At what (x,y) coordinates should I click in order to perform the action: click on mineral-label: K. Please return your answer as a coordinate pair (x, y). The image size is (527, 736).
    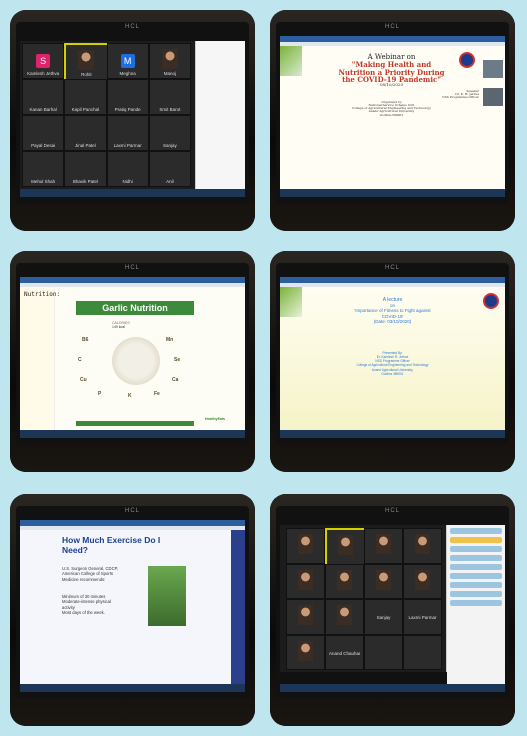
    Looking at the image, I should click on (130, 396).